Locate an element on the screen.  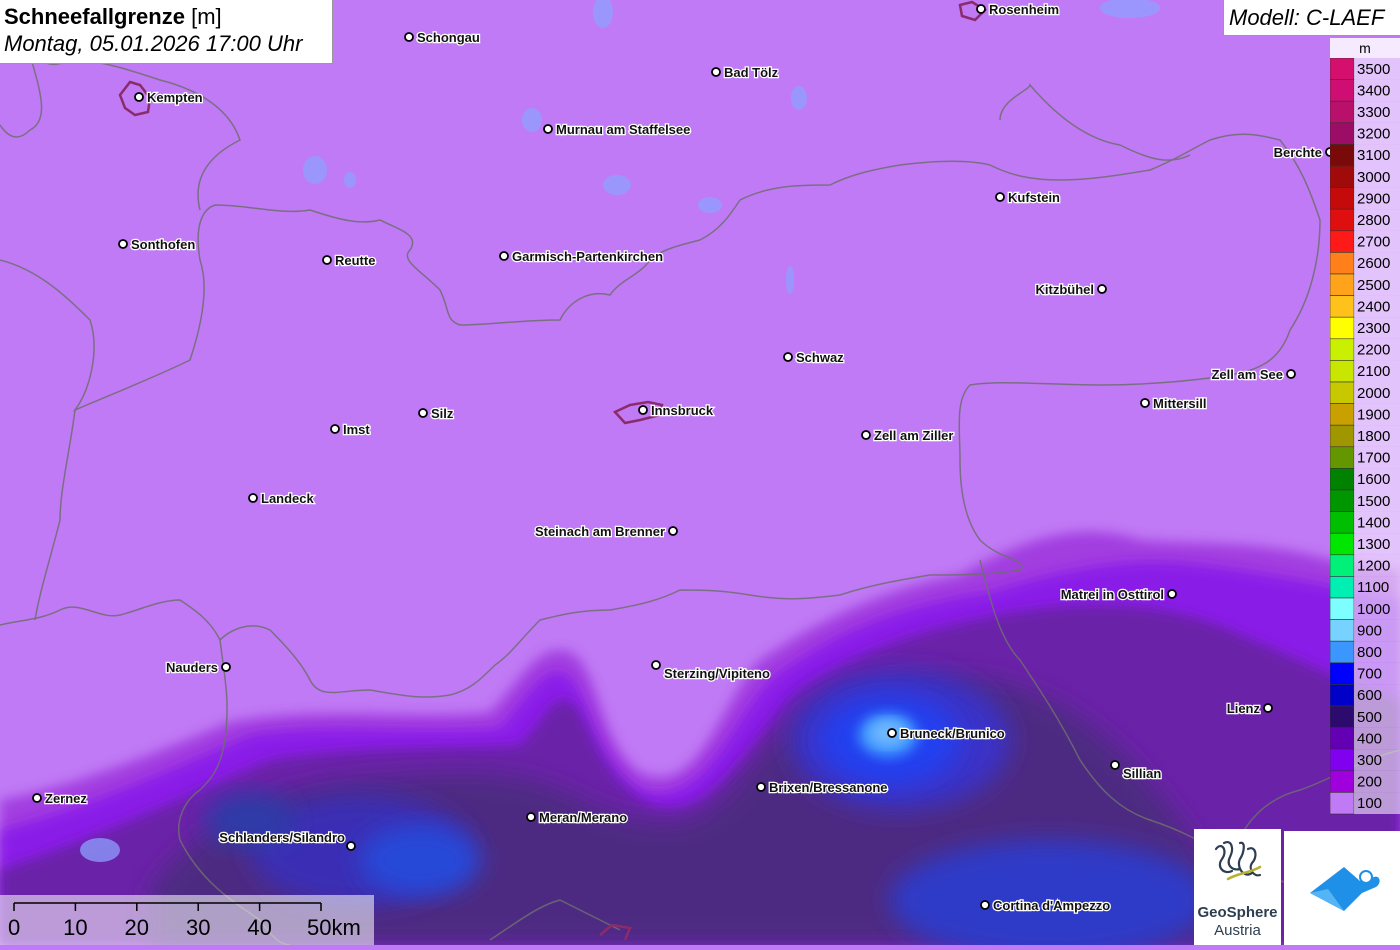
legend-label: 1900 is located at coordinates (1373, 414).